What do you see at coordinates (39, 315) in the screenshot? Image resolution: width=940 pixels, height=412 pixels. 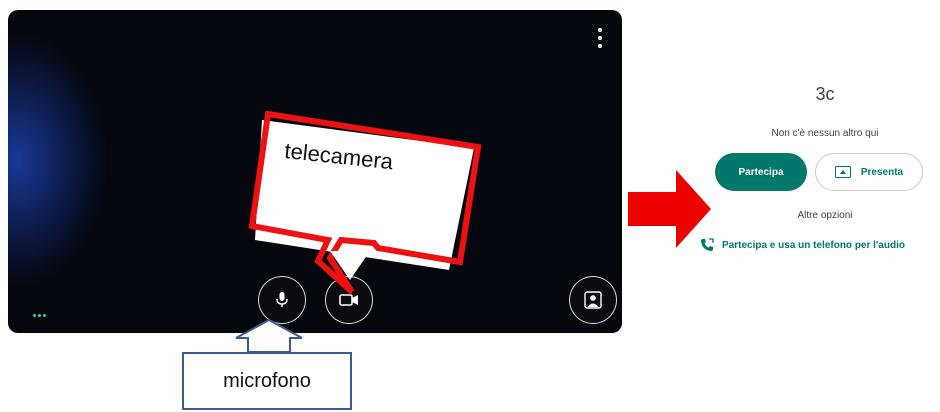 I see `audio-level-indicator` at bounding box center [39, 315].